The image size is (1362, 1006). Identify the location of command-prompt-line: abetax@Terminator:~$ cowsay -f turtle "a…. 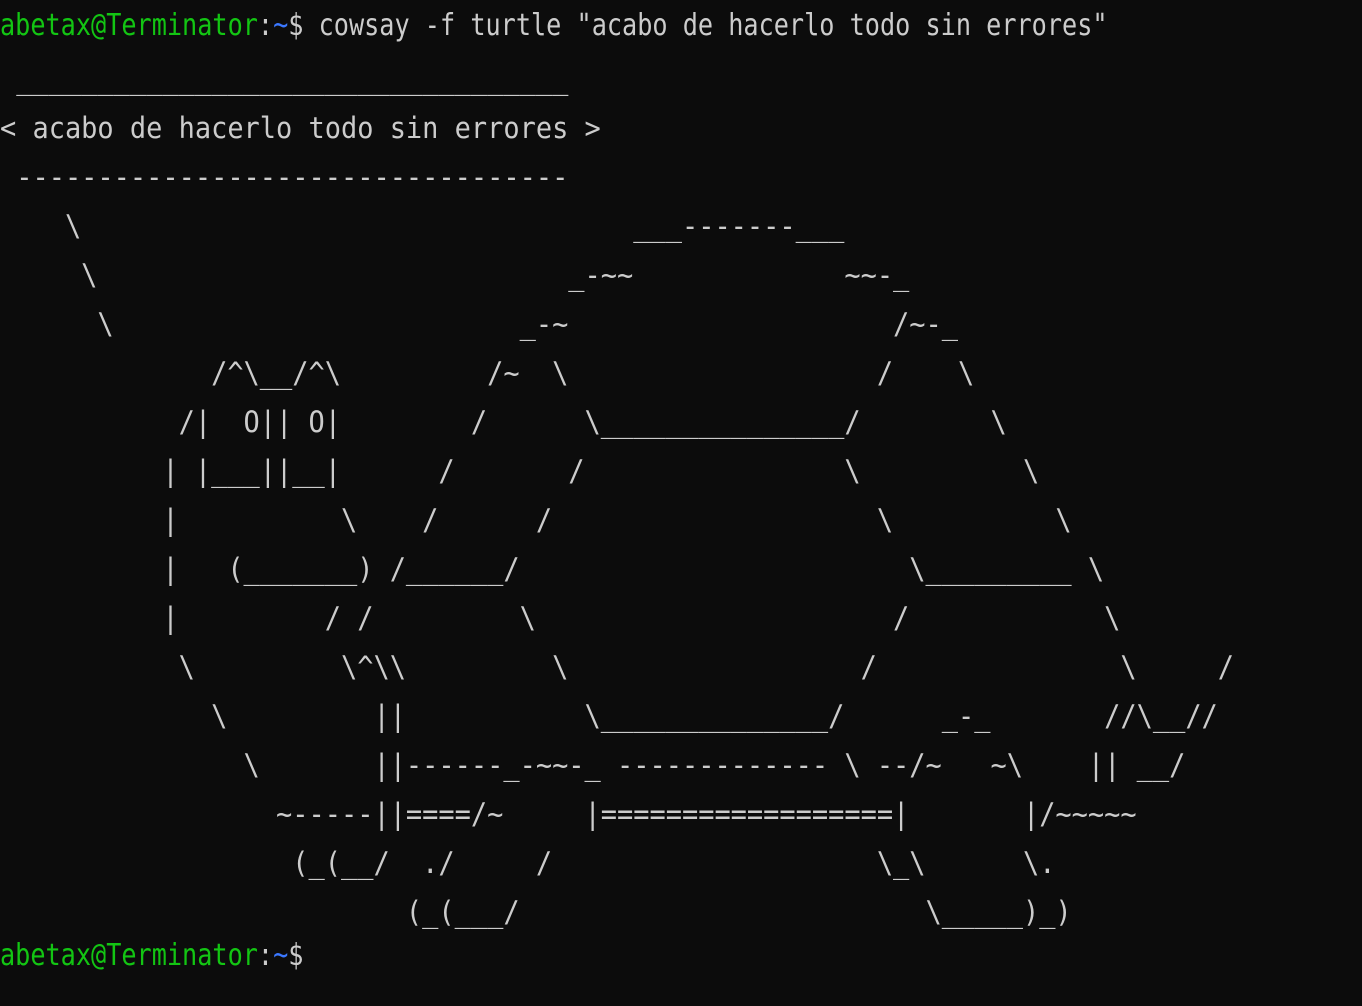
(554, 26).